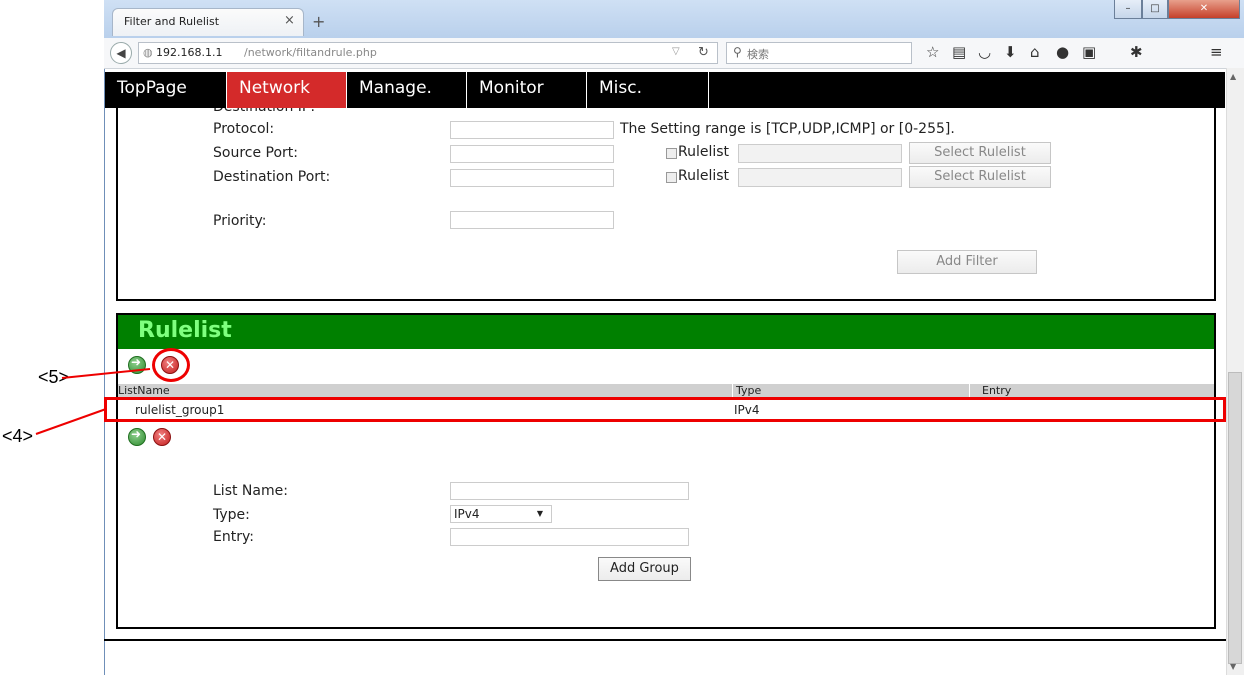 This screenshot has width=1244, height=675. What do you see at coordinates (93, 401) in the screenshot?
I see `annotation-arrows` at bounding box center [93, 401].